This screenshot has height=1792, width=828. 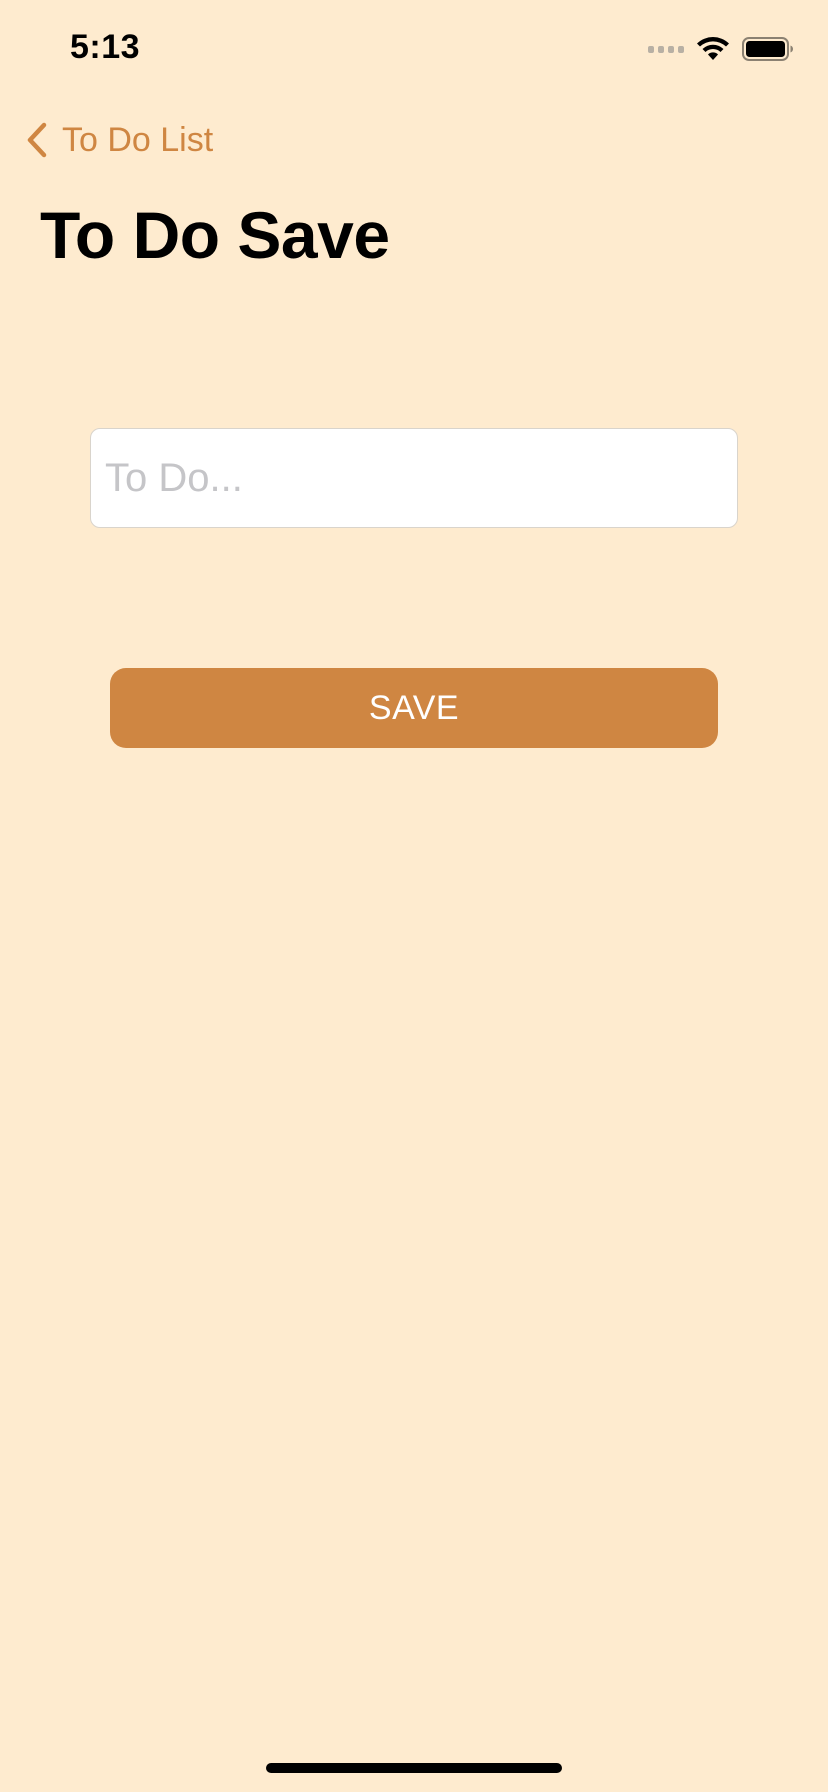 What do you see at coordinates (138, 140) in the screenshot?
I see `back-button-label: To Do List` at bounding box center [138, 140].